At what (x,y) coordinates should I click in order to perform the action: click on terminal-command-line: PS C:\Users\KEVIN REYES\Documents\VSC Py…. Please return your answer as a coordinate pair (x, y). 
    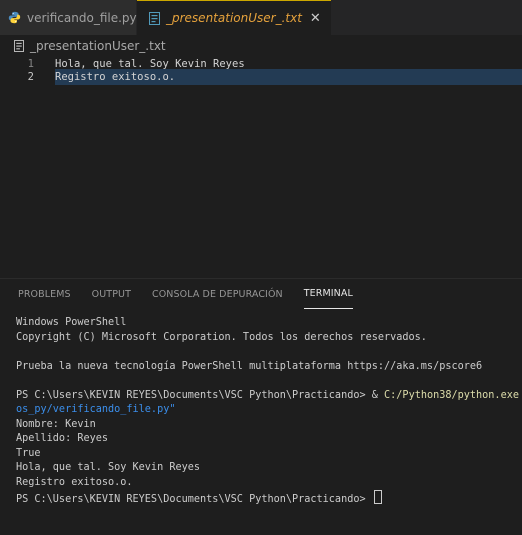
    Looking at the image, I should click on (269, 396).